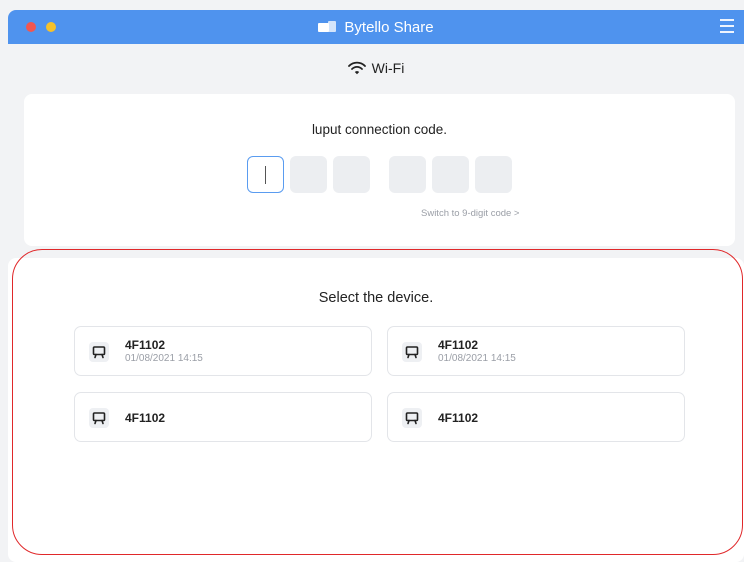 Image resolution: width=744 pixels, height=562 pixels. I want to click on wifi-icon, so click(356, 68).